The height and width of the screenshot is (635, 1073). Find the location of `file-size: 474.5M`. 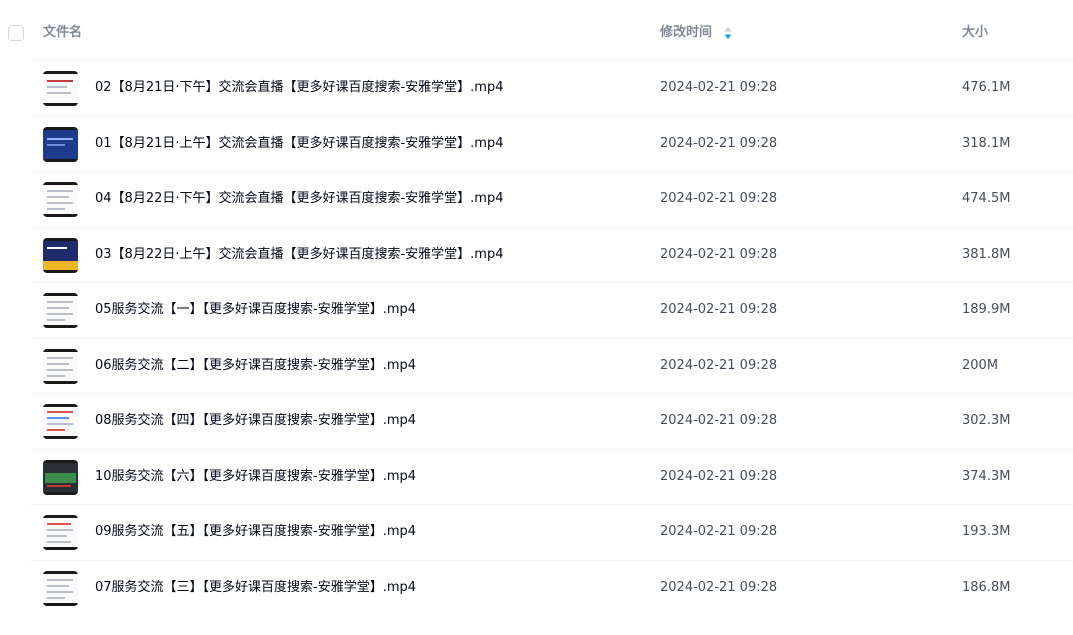

file-size: 474.5M is located at coordinates (986, 198).